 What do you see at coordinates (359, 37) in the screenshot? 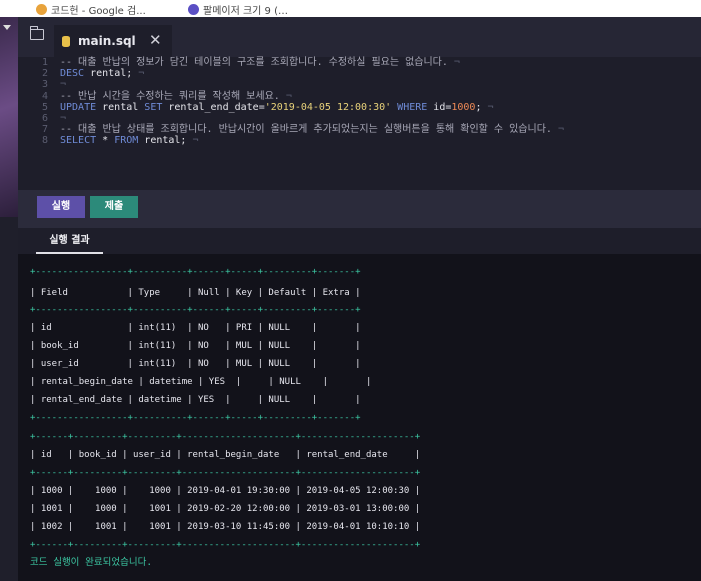
I see `editor-tab-bar: main.sql ✕` at bounding box center [359, 37].